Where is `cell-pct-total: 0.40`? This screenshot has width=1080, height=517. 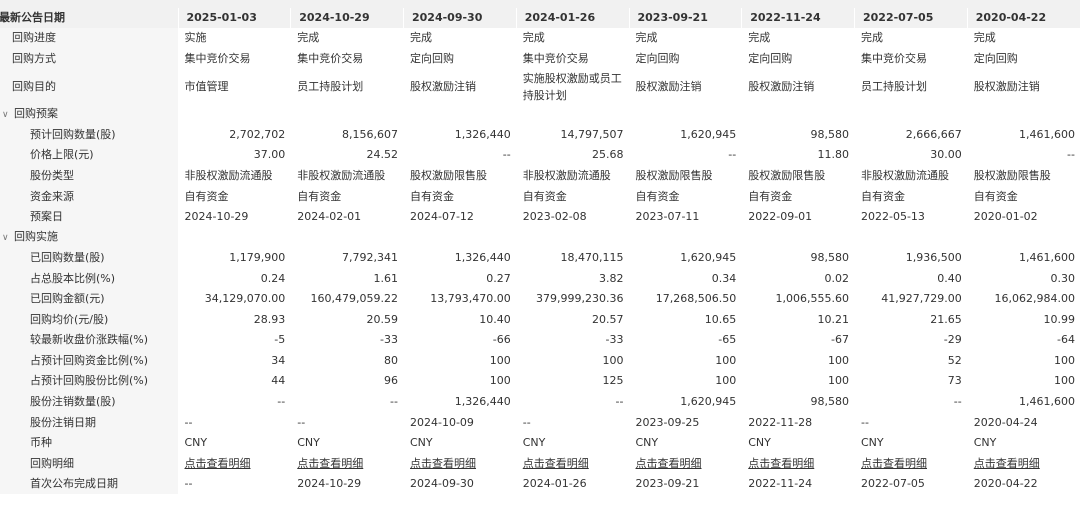
cell-pct-total: 0.40 is located at coordinates (911, 279).